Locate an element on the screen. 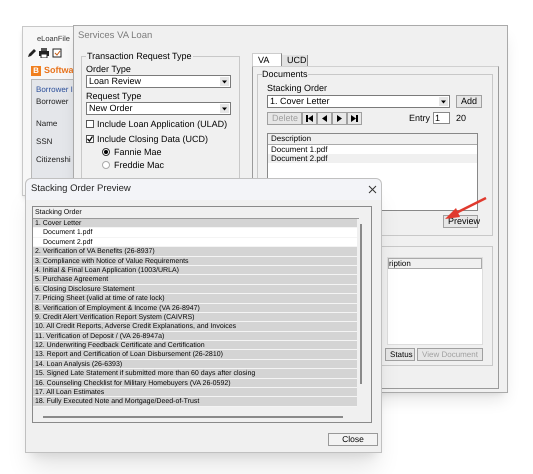  field-label: Stacking Order is located at coordinates (297, 88).